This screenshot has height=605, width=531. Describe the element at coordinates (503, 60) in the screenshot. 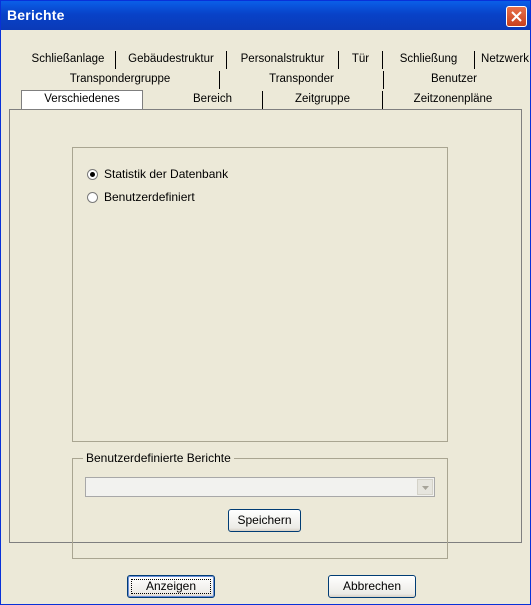

I see `tab-netzwerk: Netzwerk` at that location.